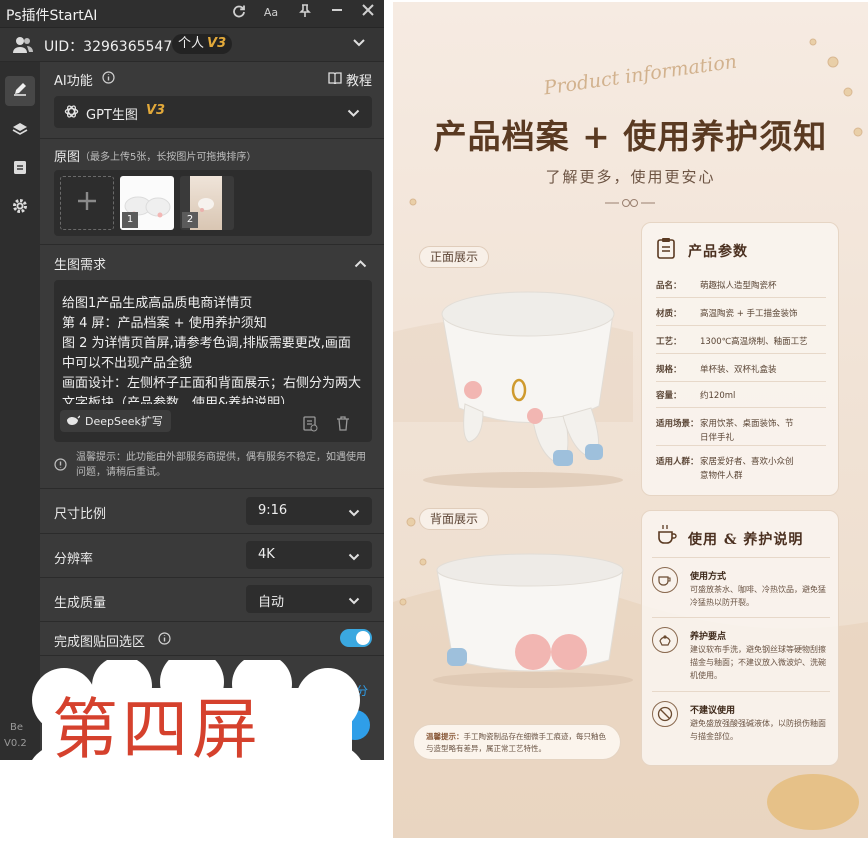 The image size is (868, 845). Describe the element at coordinates (73, 81) in the screenshot. I see `ai-function-label: AI功能` at that location.